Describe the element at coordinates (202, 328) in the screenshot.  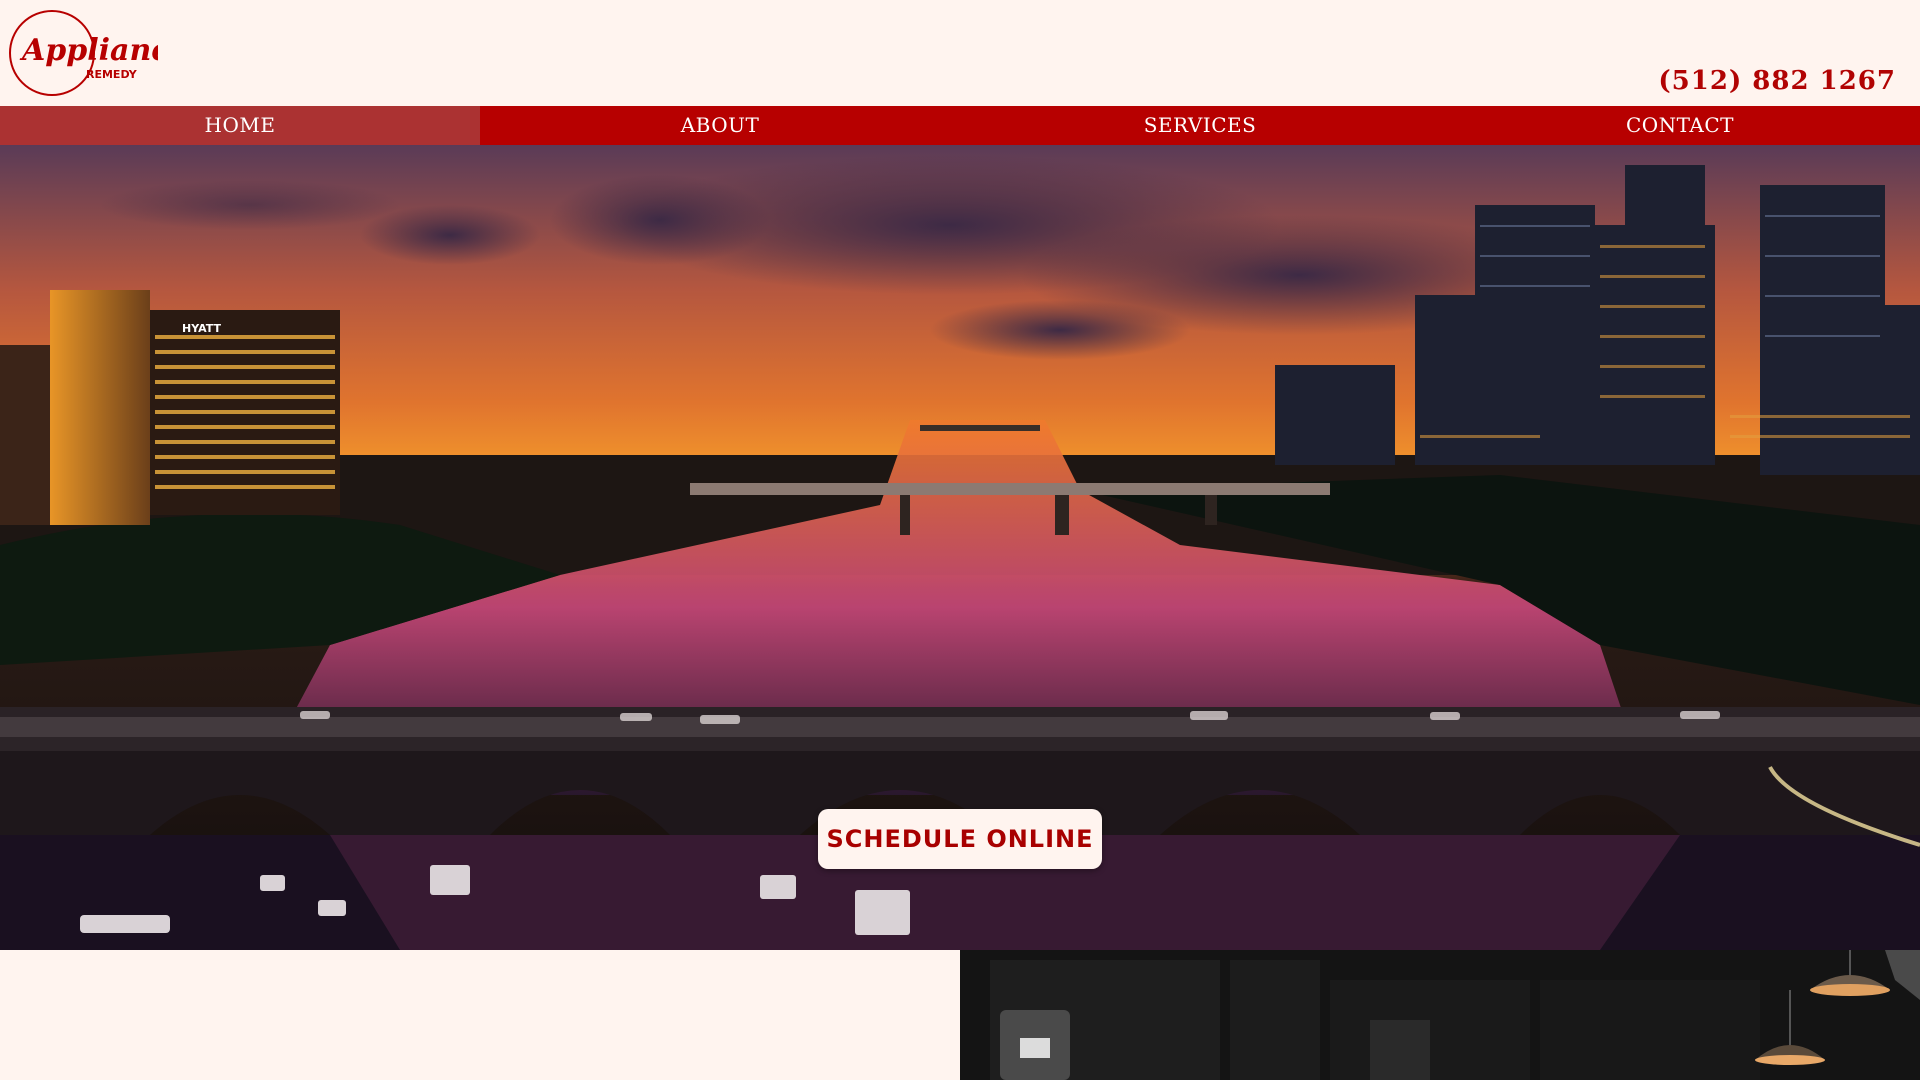
I see `hotel-sign: HYATT` at that location.